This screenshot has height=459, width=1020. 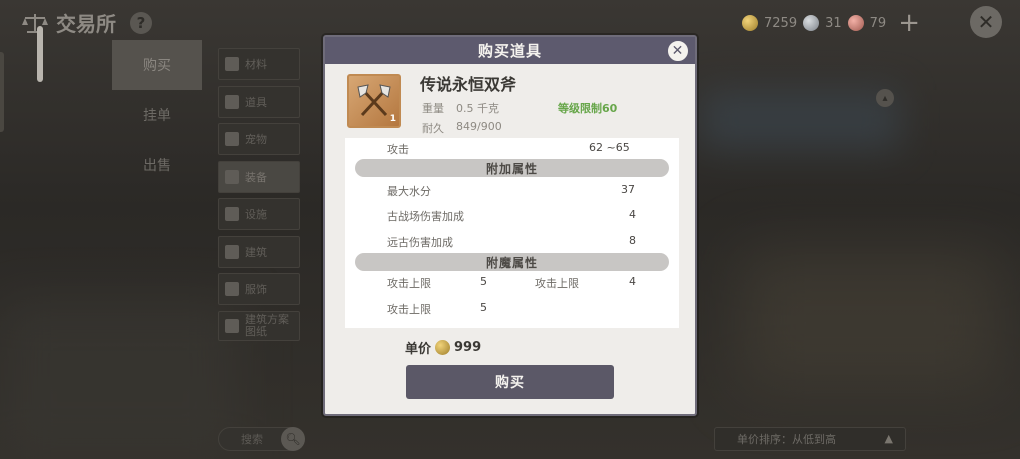 What do you see at coordinates (157, 65) in the screenshot?
I see `nav-item-buy: 购买` at bounding box center [157, 65].